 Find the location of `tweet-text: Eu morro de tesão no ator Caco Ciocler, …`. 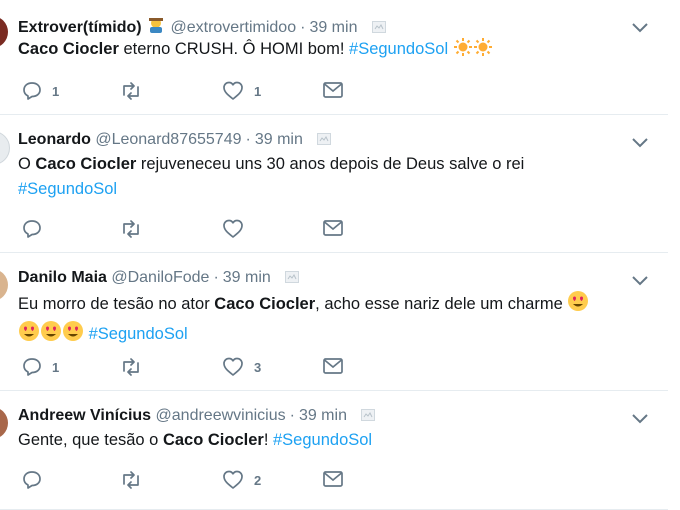

tweet-text: Eu morro de tesão no ator Caco Ciocler, … is located at coordinates (333, 320).